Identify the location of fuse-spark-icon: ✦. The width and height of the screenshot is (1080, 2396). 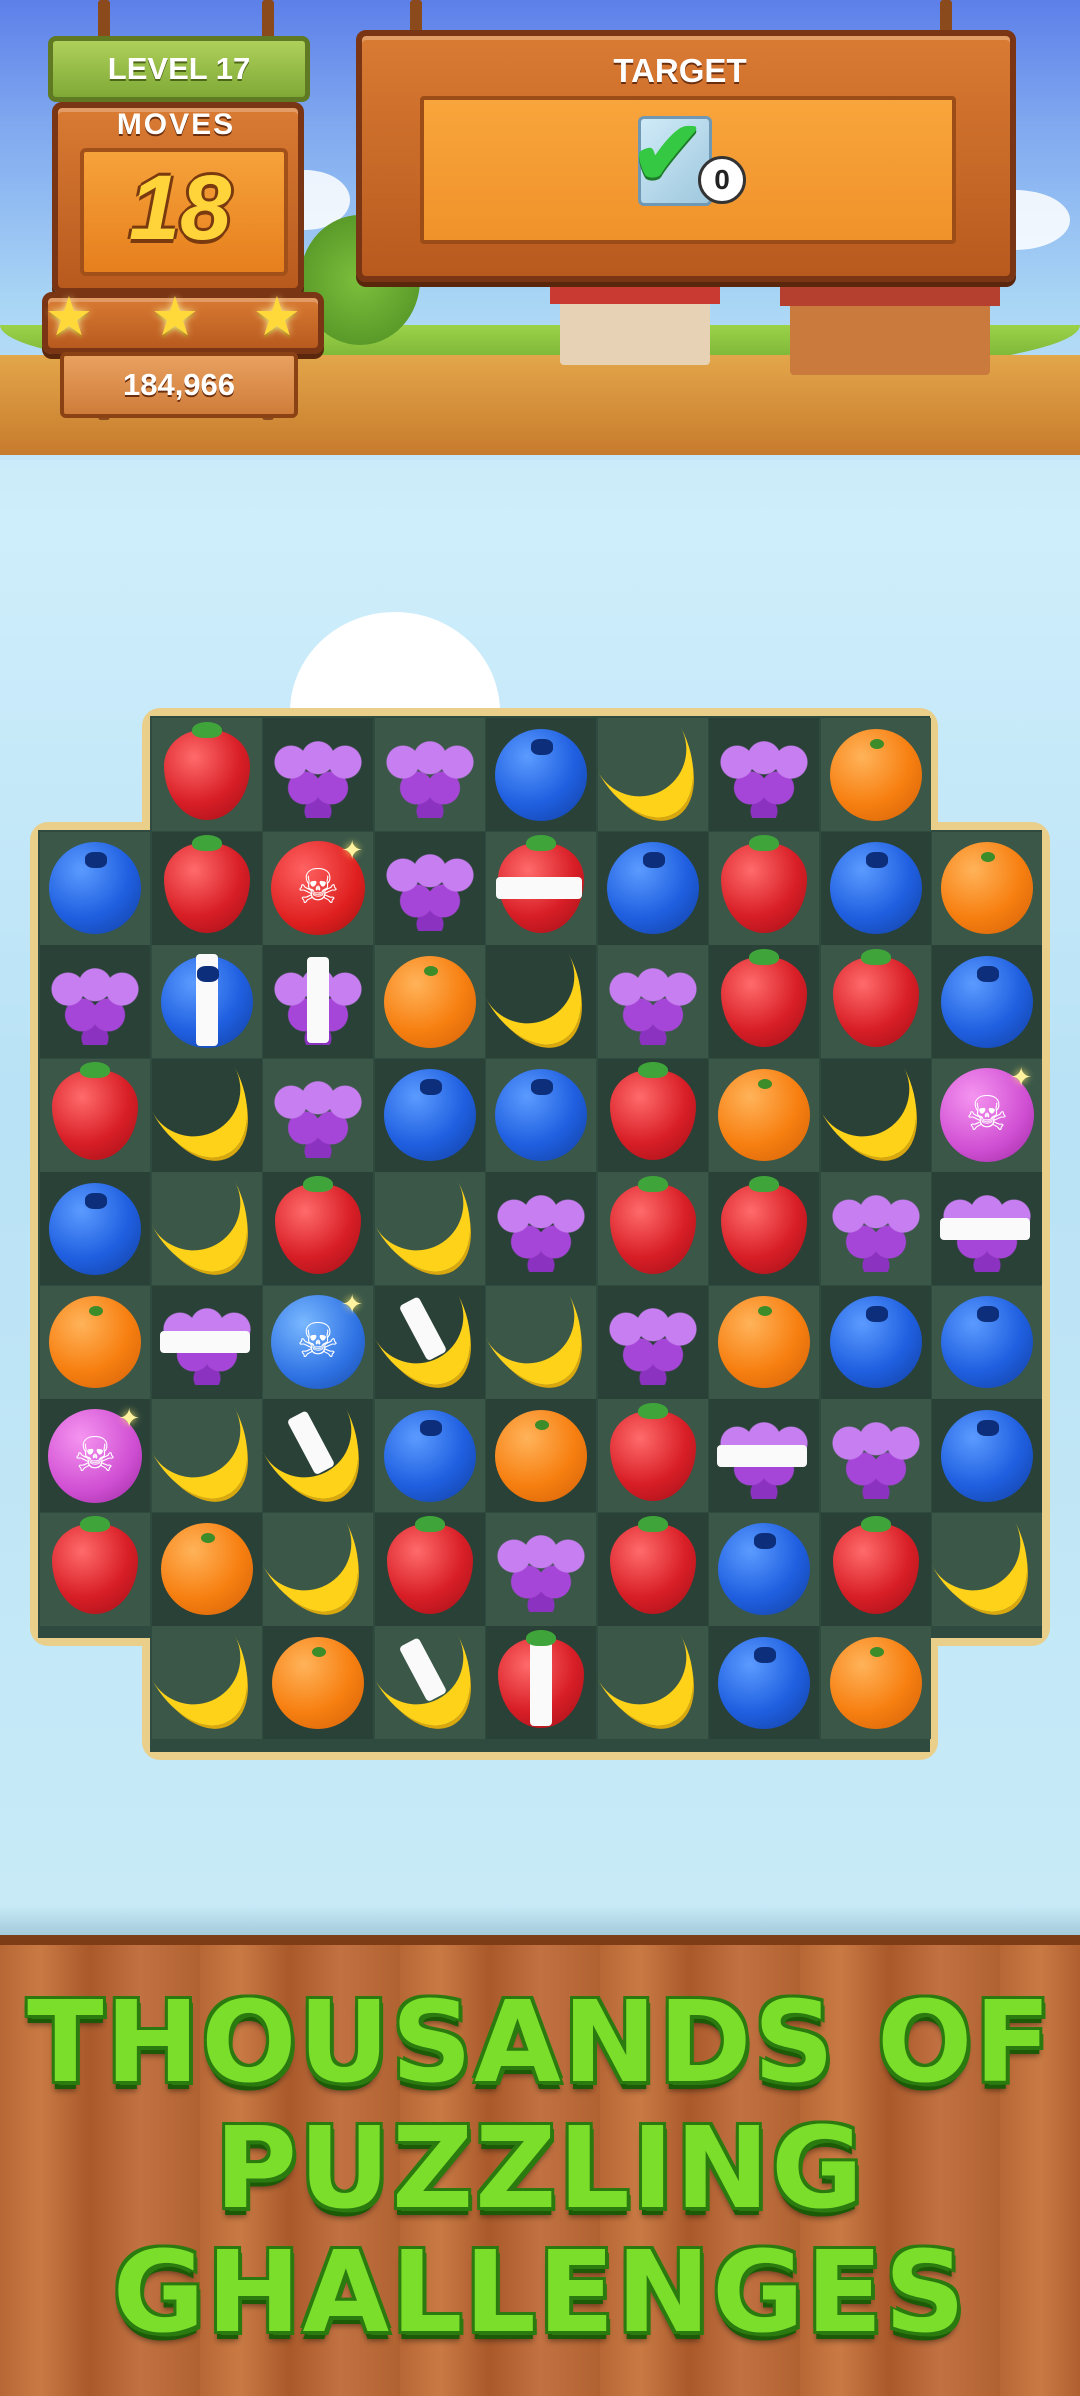
(352, 850).